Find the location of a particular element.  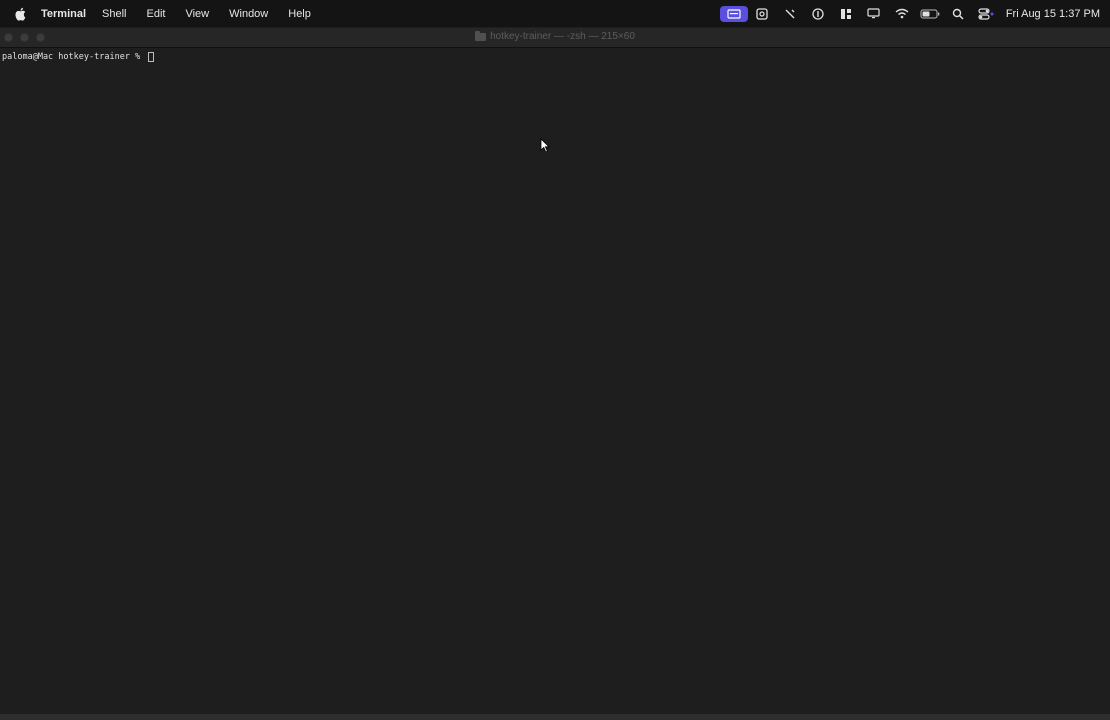

status-area: Fri Aug 15 1:37 PM is located at coordinates (909, 13).